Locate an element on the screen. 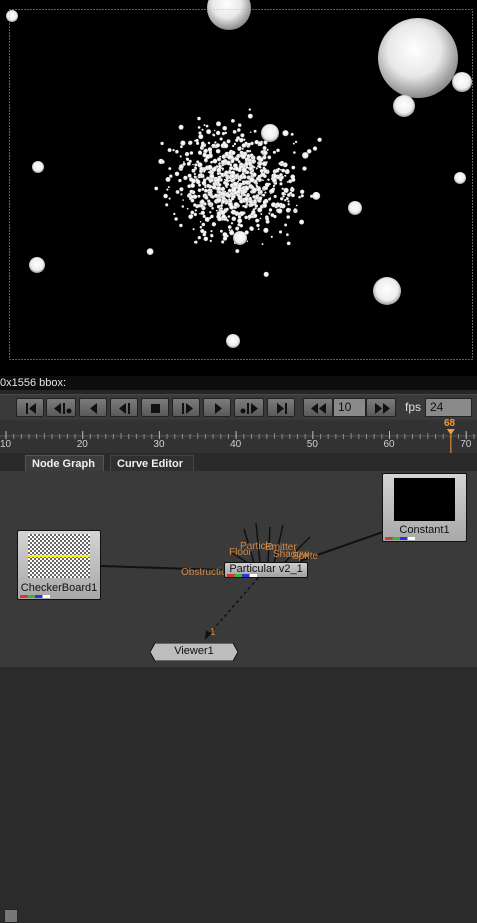  prev-keyframe-button is located at coordinates (61, 407).